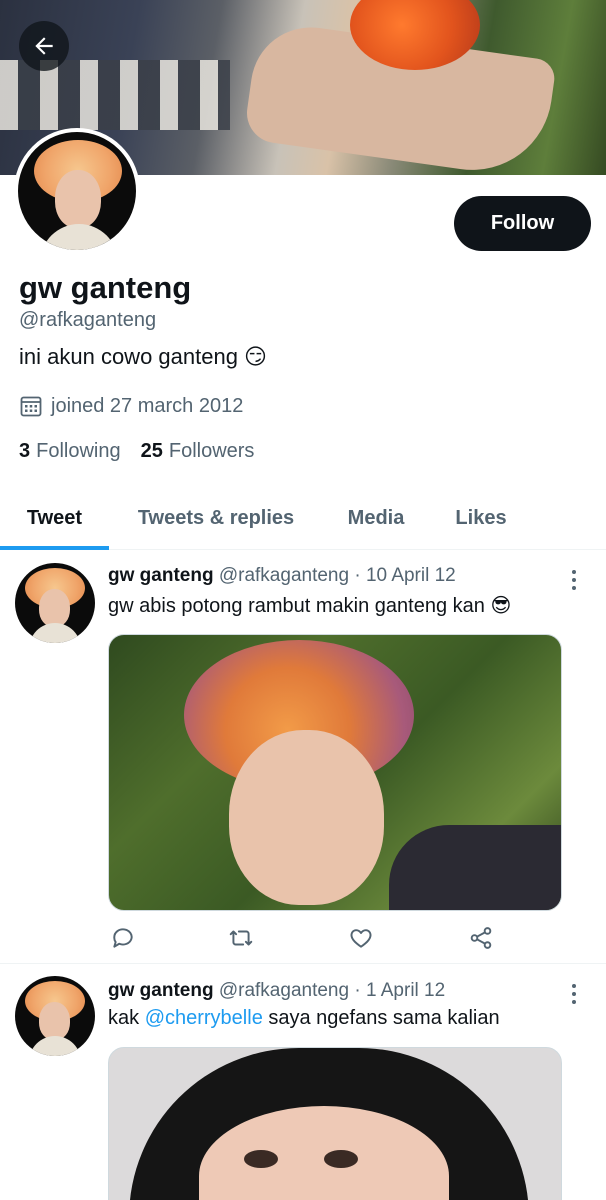 The height and width of the screenshot is (1200, 606). What do you see at coordinates (54, 548) in the screenshot?
I see `active-tab-indicator` at bounding box center [54, 548].